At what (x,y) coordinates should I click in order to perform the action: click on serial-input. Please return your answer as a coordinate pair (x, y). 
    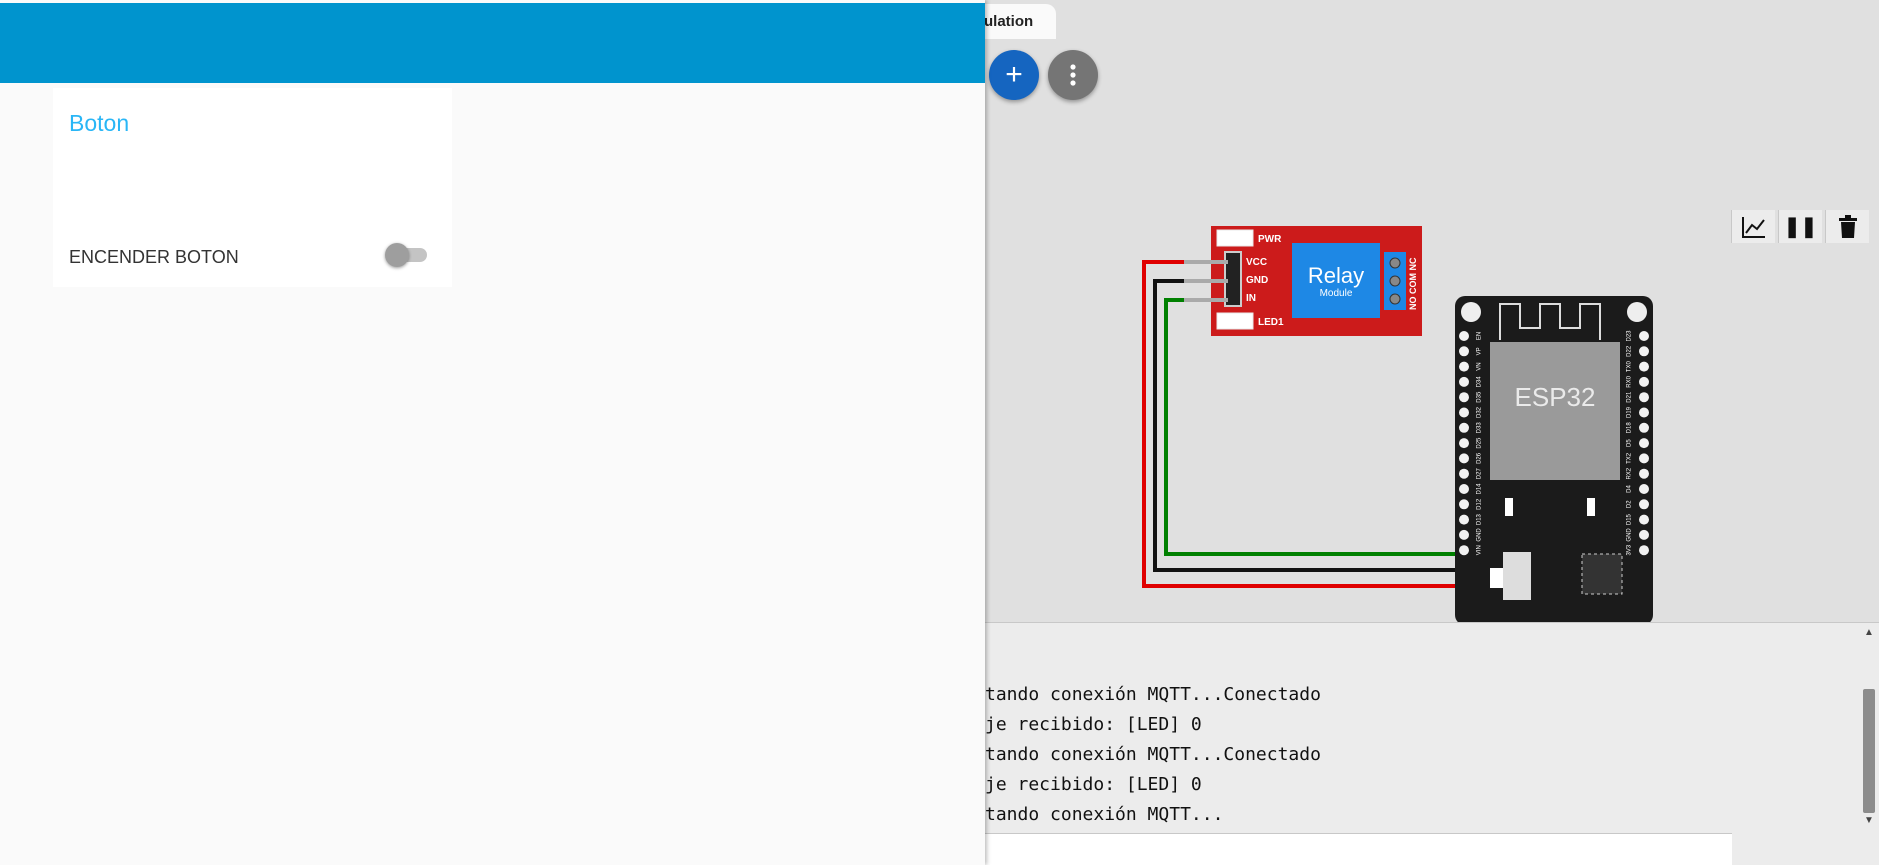
    Looking at the image, I should click on (1358, 849).